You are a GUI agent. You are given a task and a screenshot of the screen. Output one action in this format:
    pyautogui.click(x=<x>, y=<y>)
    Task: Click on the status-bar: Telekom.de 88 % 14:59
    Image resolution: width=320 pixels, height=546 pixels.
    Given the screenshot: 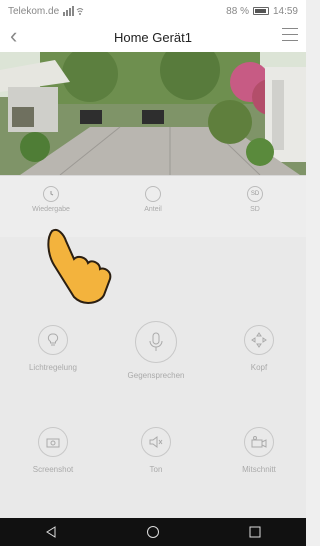 What is the action you would take?
    pyautogui.click(x=153, y=11)
    